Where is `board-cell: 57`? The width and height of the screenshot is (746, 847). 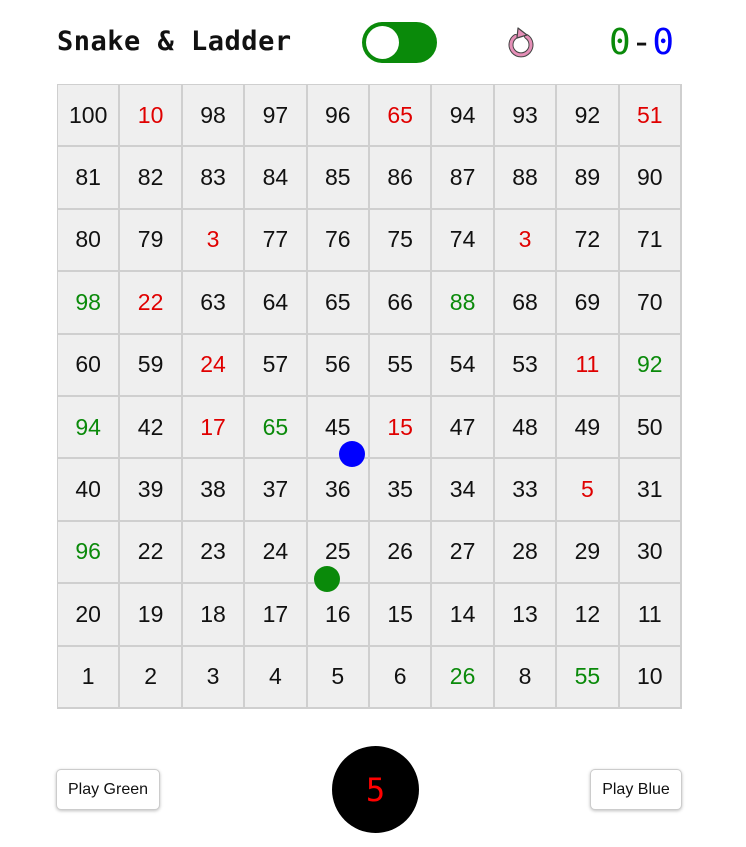
board-cell: 57 is located at coordinates (276, 365).